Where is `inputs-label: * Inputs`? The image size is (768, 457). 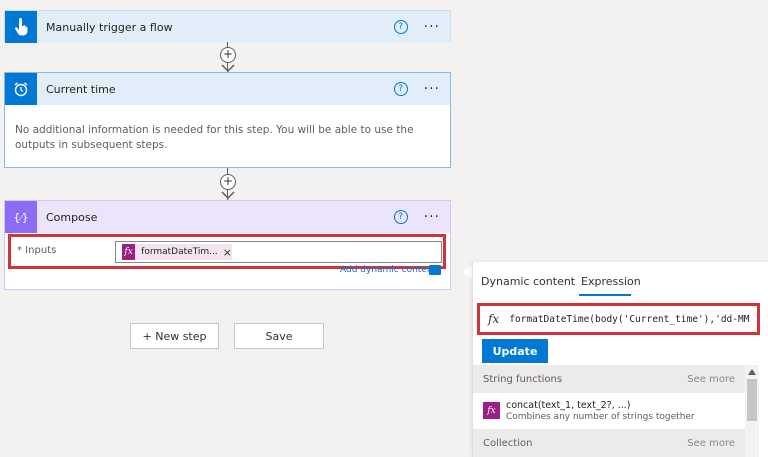
inputs-label: * Inputs is located at coordinates (37, 250).